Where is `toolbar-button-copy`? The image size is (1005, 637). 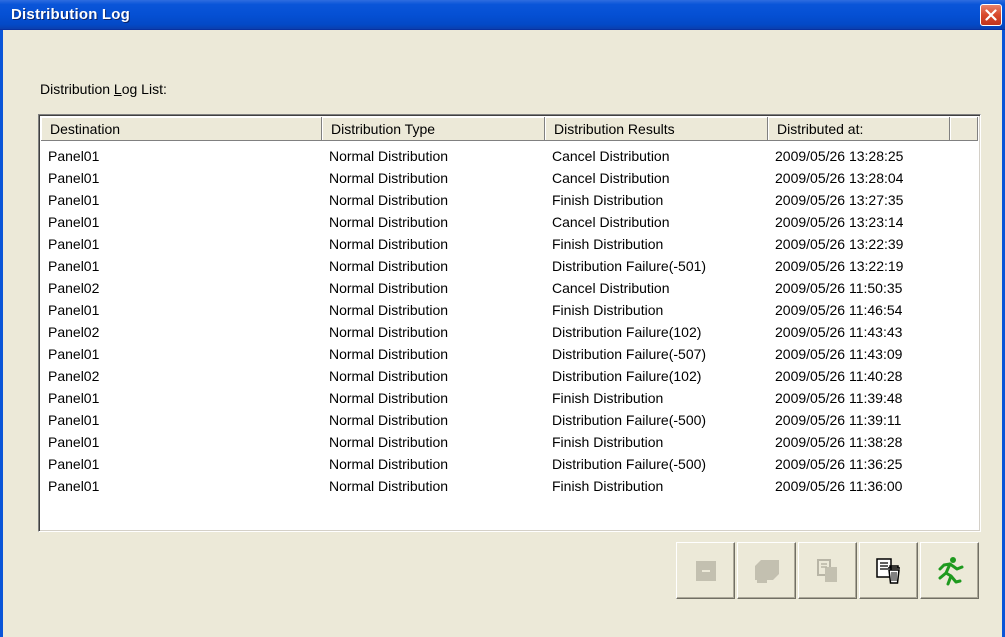
toolbar-button-copy is located at coordinates (827, 570).